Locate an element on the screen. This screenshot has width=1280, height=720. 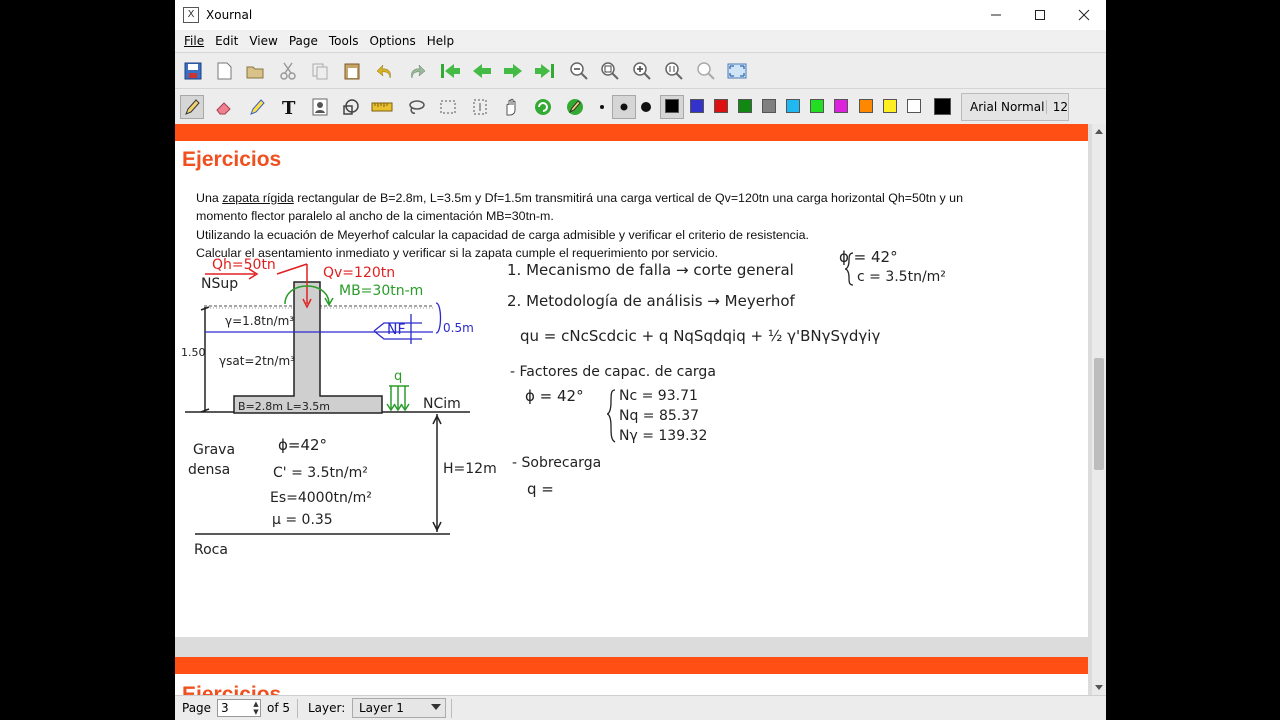
default-tool-icon is located at coordinates (543, 107).